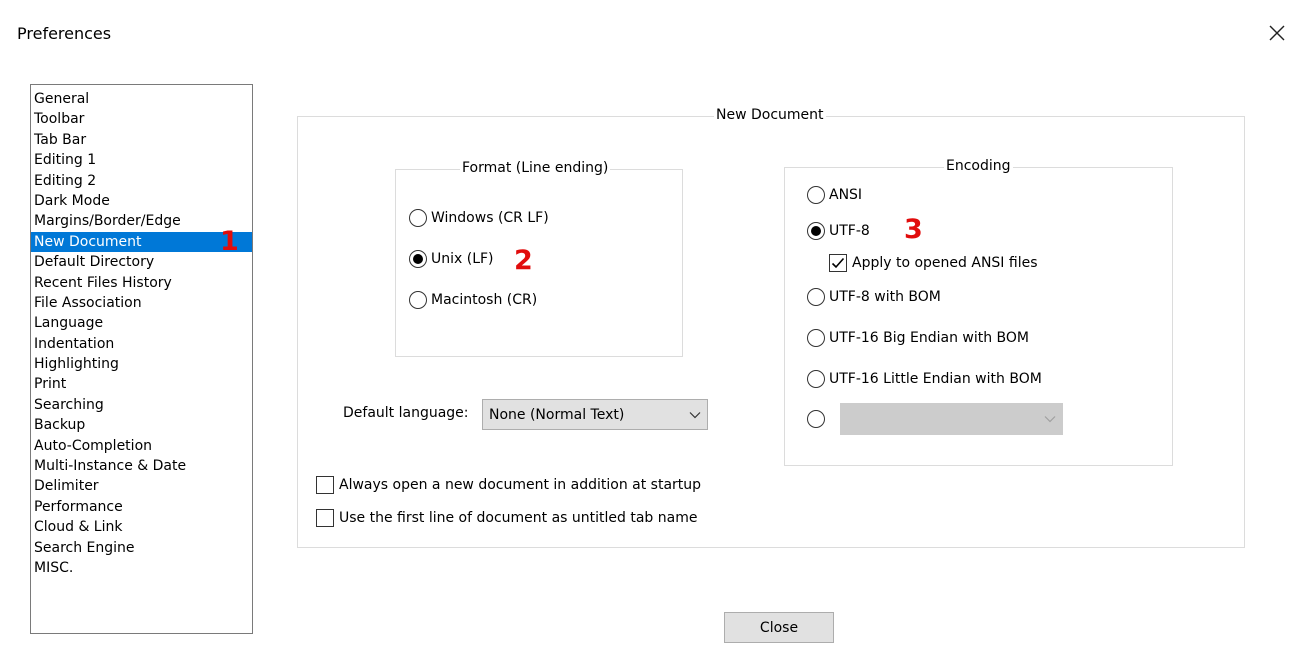  I want to click on radio-label: Windows (CR LF), so click(490, 218).